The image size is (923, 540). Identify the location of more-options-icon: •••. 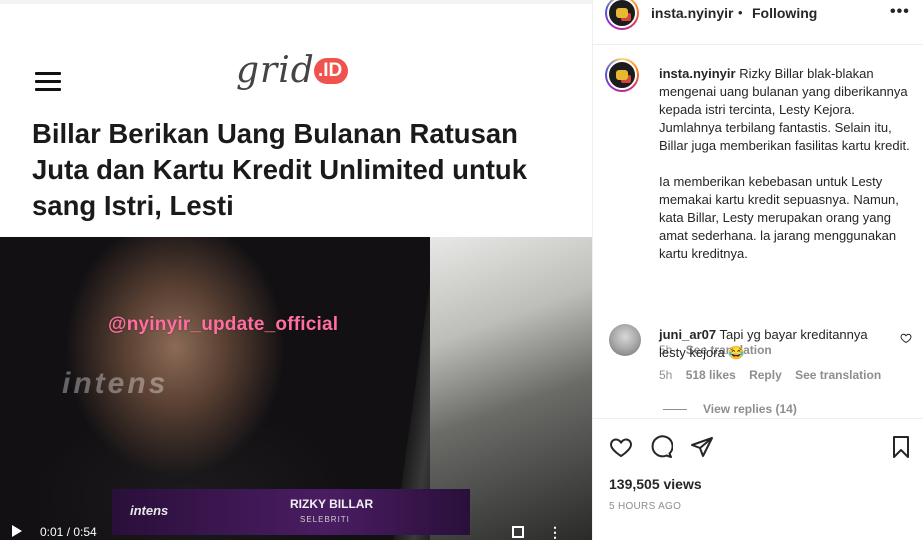
(900, 12).